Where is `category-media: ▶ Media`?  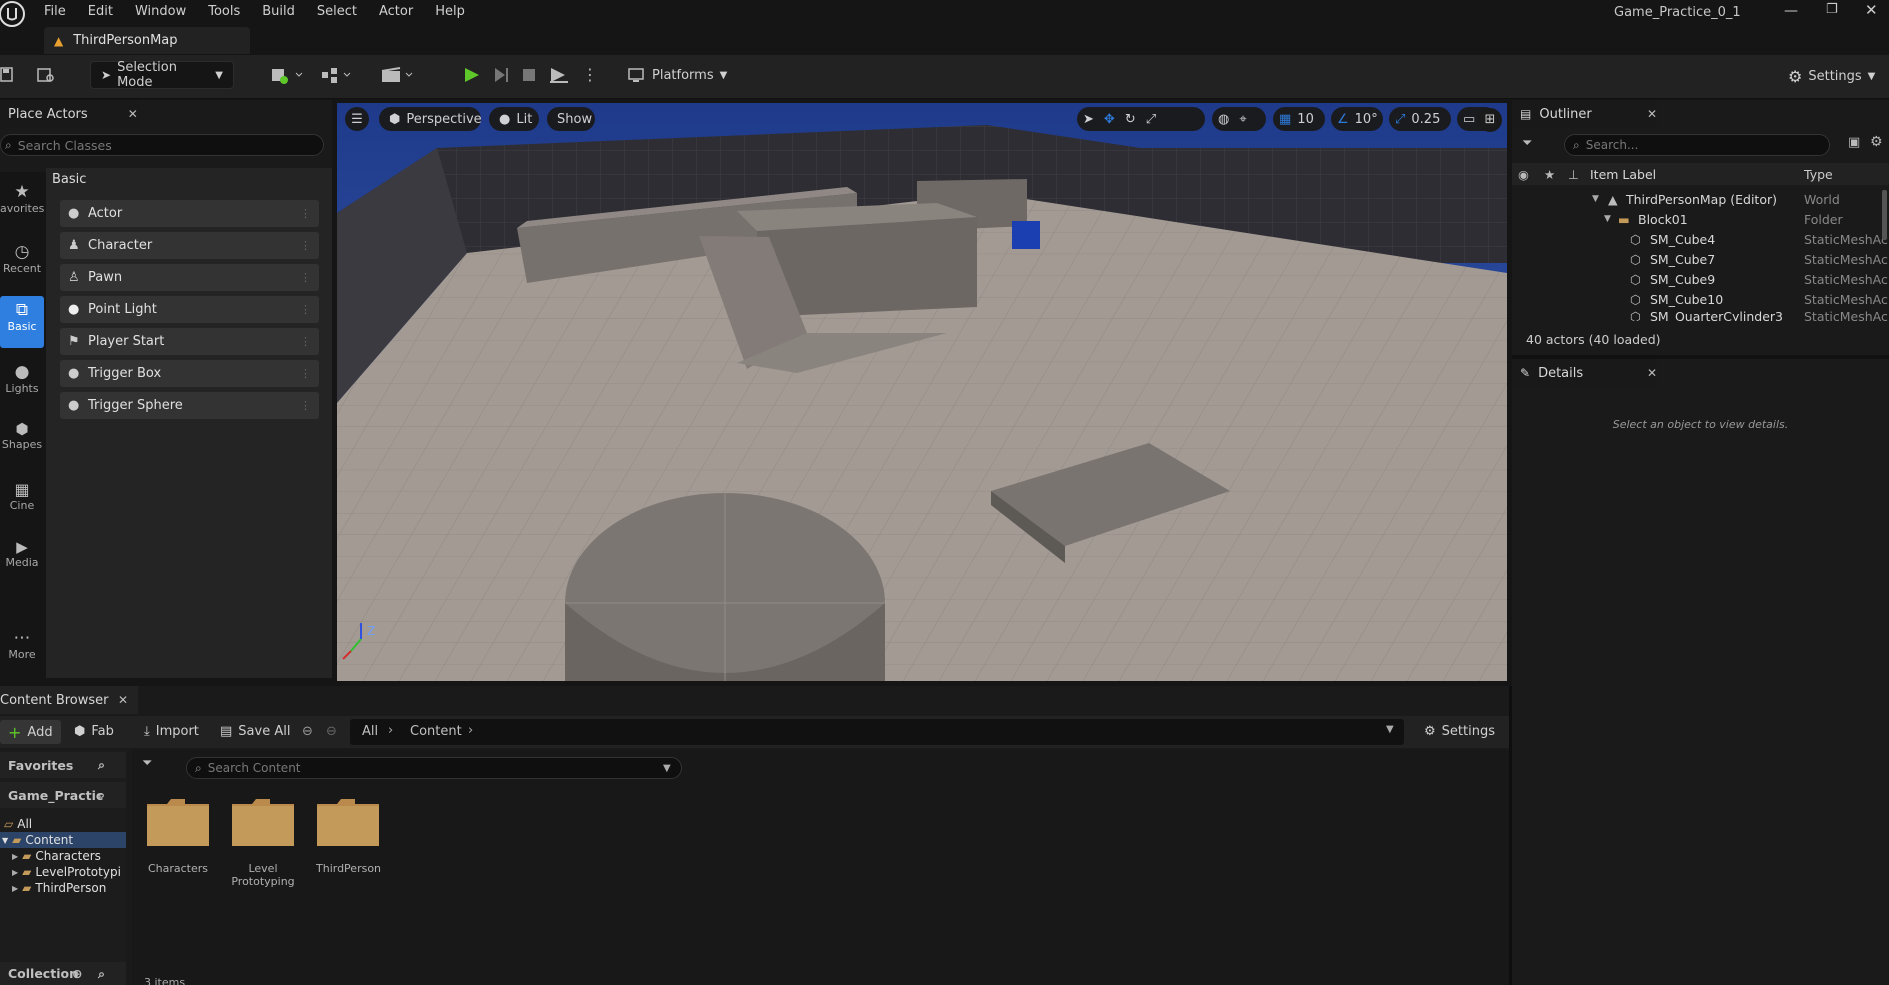
category-media: ▶ Media is located at coordinates (22, 553).